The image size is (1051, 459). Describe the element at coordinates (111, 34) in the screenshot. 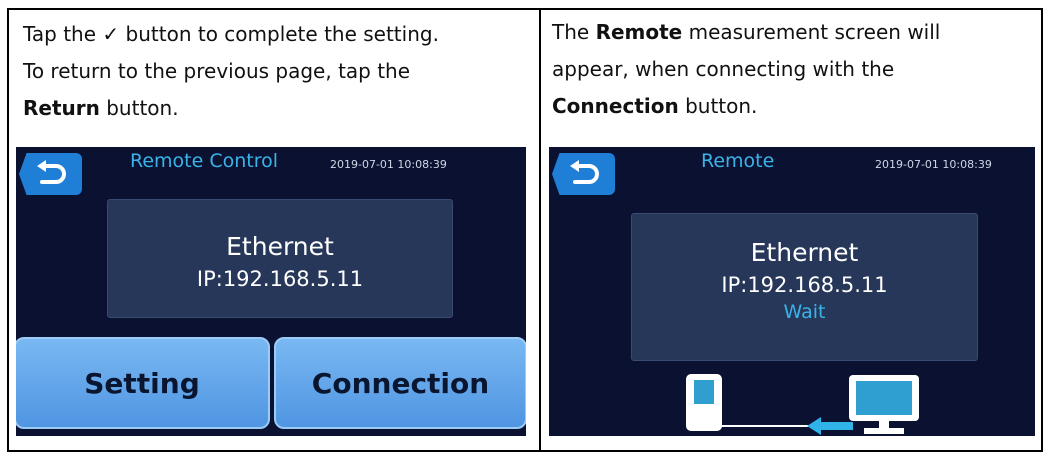

I see `check-icon: ✓` at that location.